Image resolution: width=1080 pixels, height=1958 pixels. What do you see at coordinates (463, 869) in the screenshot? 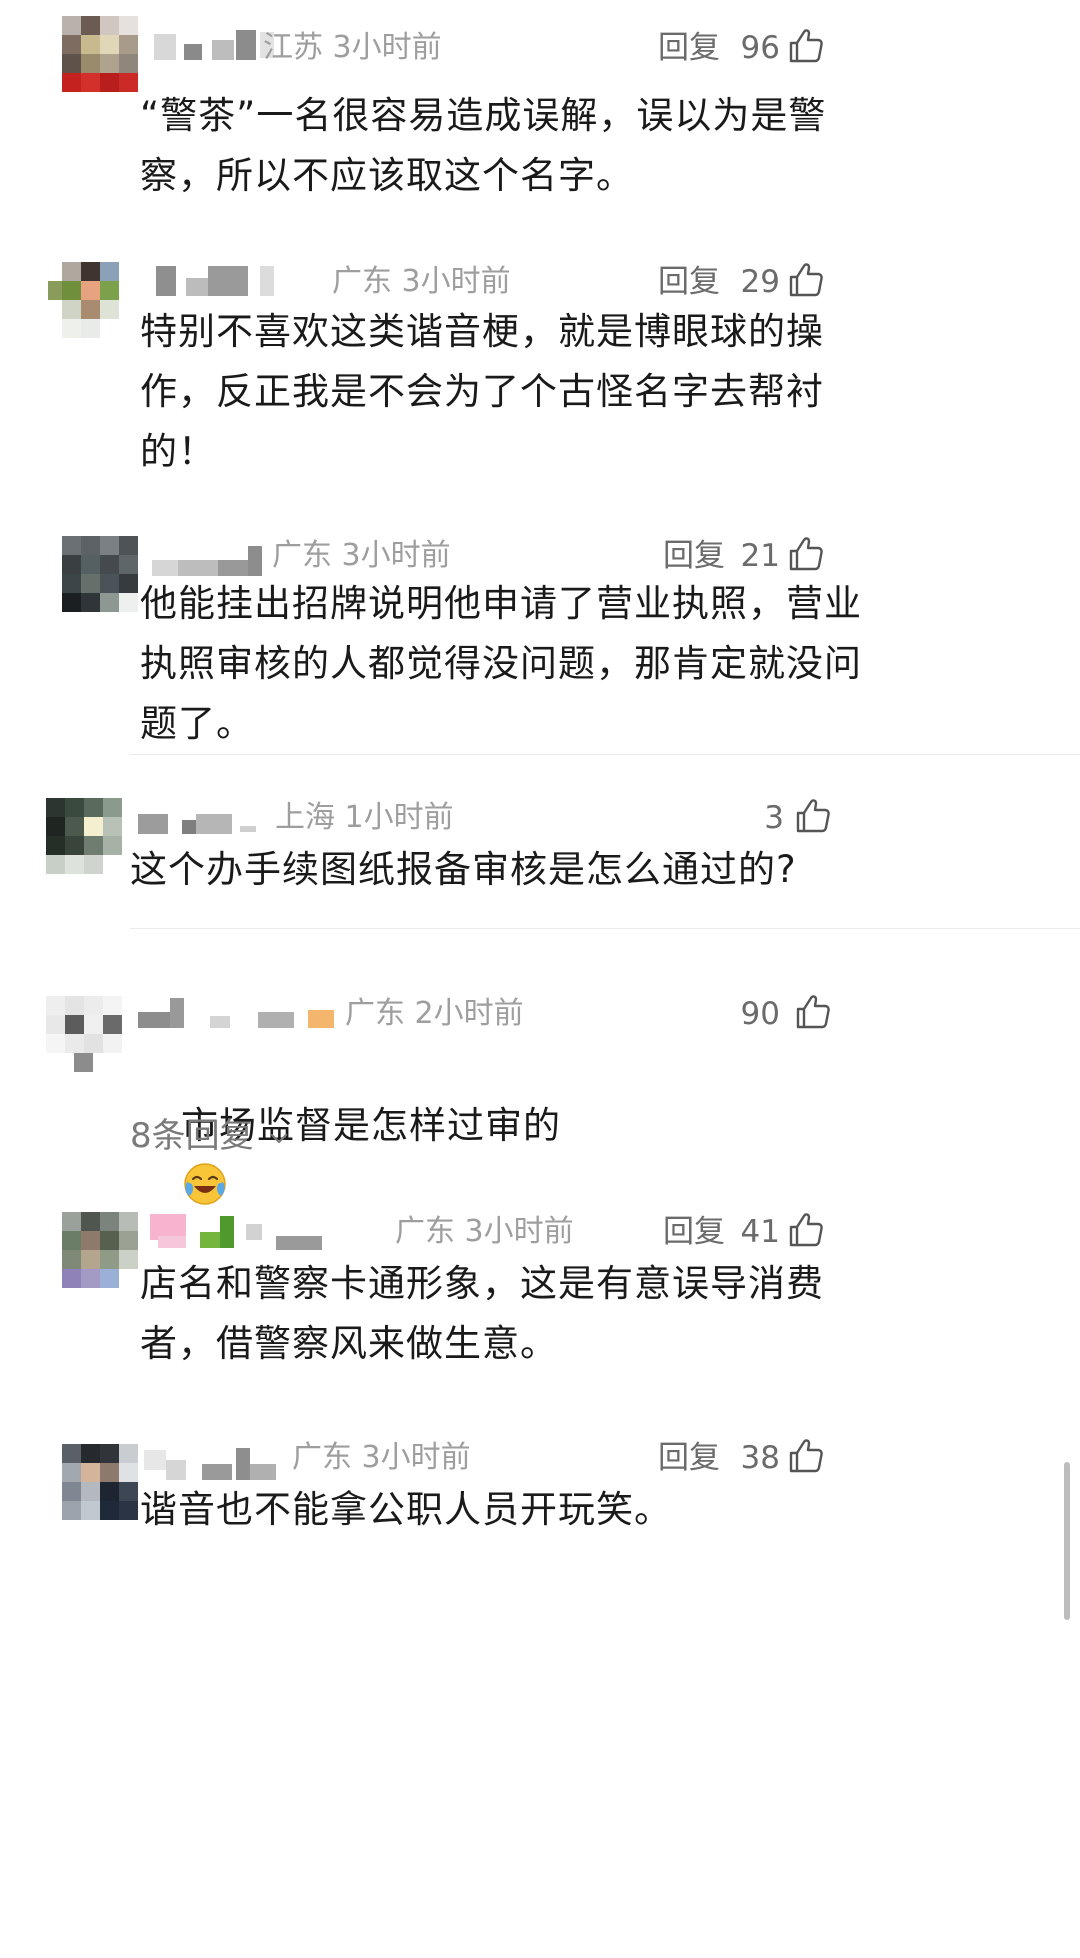
I see `comment-text: 这个办手续图纸报备审核是怎么通过的?` at bounding box center [463, 869].